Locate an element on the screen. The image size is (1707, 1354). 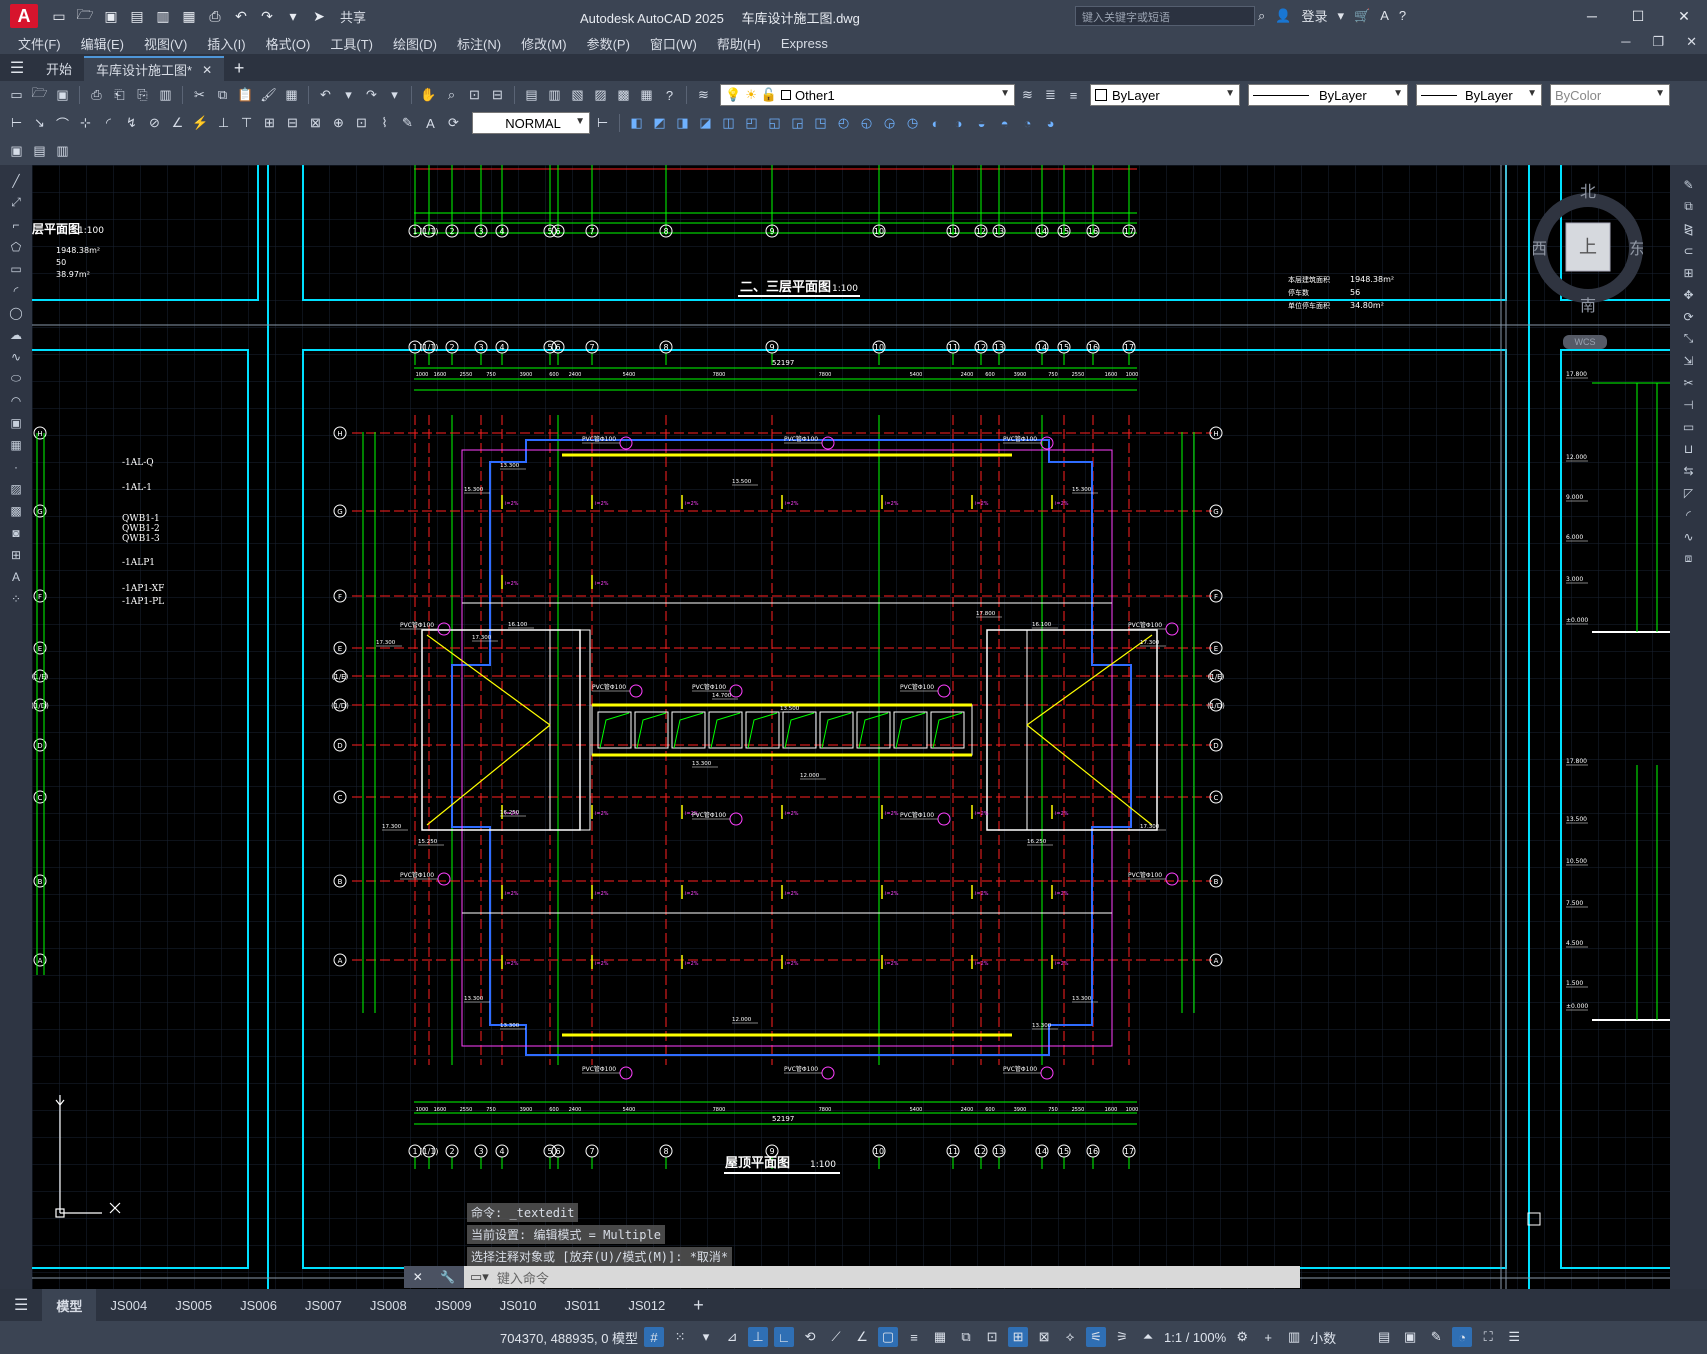
inspection-icon: ⊡ is located at coordinates (361, 123).